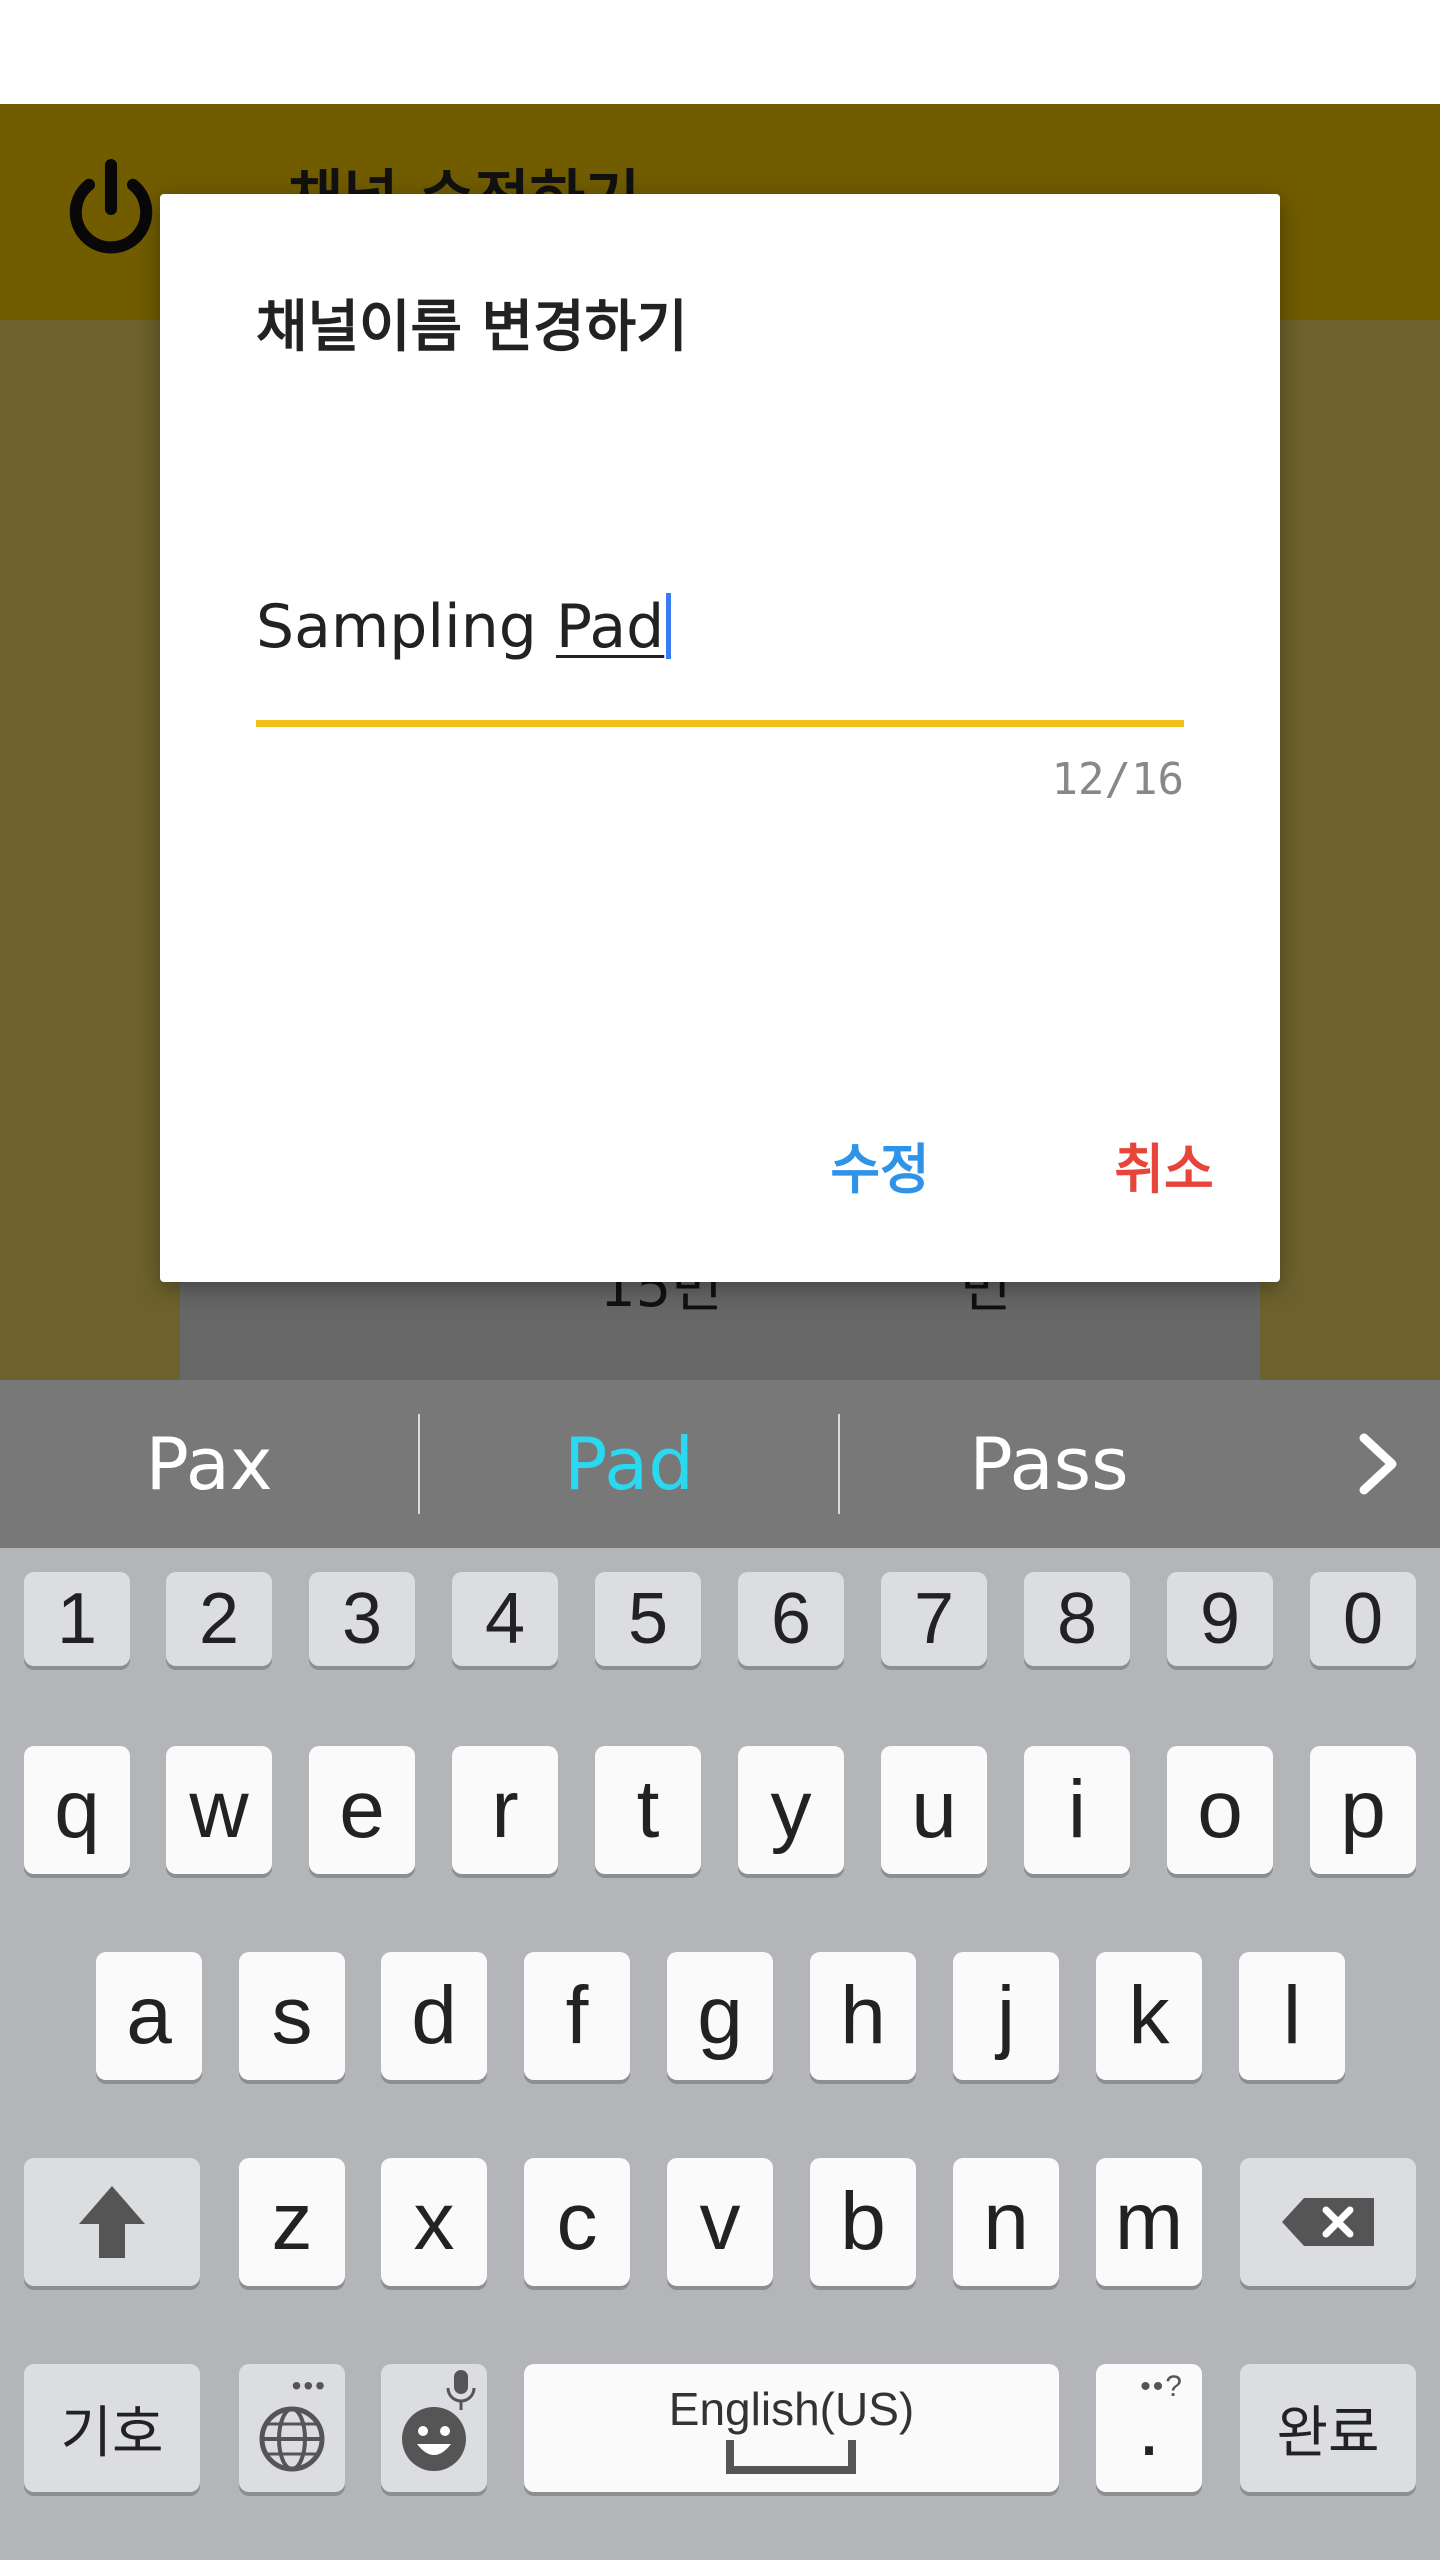 This screenshot has height=2560, width=1440. Describe the element at coordinates (720, 723) in the screenshot. I see `input-underline` at that location.